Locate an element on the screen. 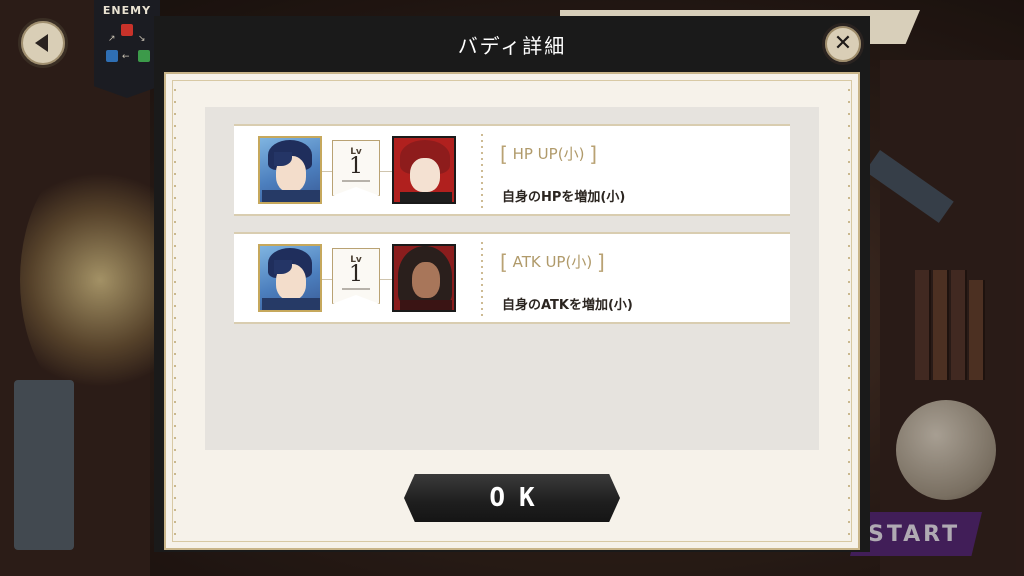 This screenshot has height=576, width=1024. buddy-row: Lv 1 [ ATK UP(小) ] 自身のATKを増加(小) is located at coordinates (512, 278).